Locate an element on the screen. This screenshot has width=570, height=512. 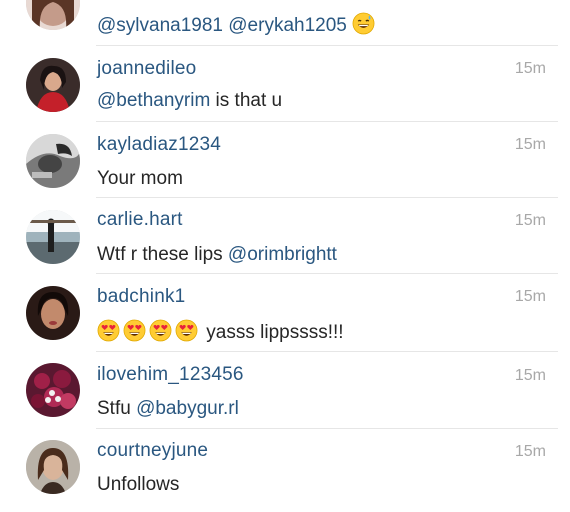
comment-username: ilovehim_123456 is located at coordinates (170, 375).